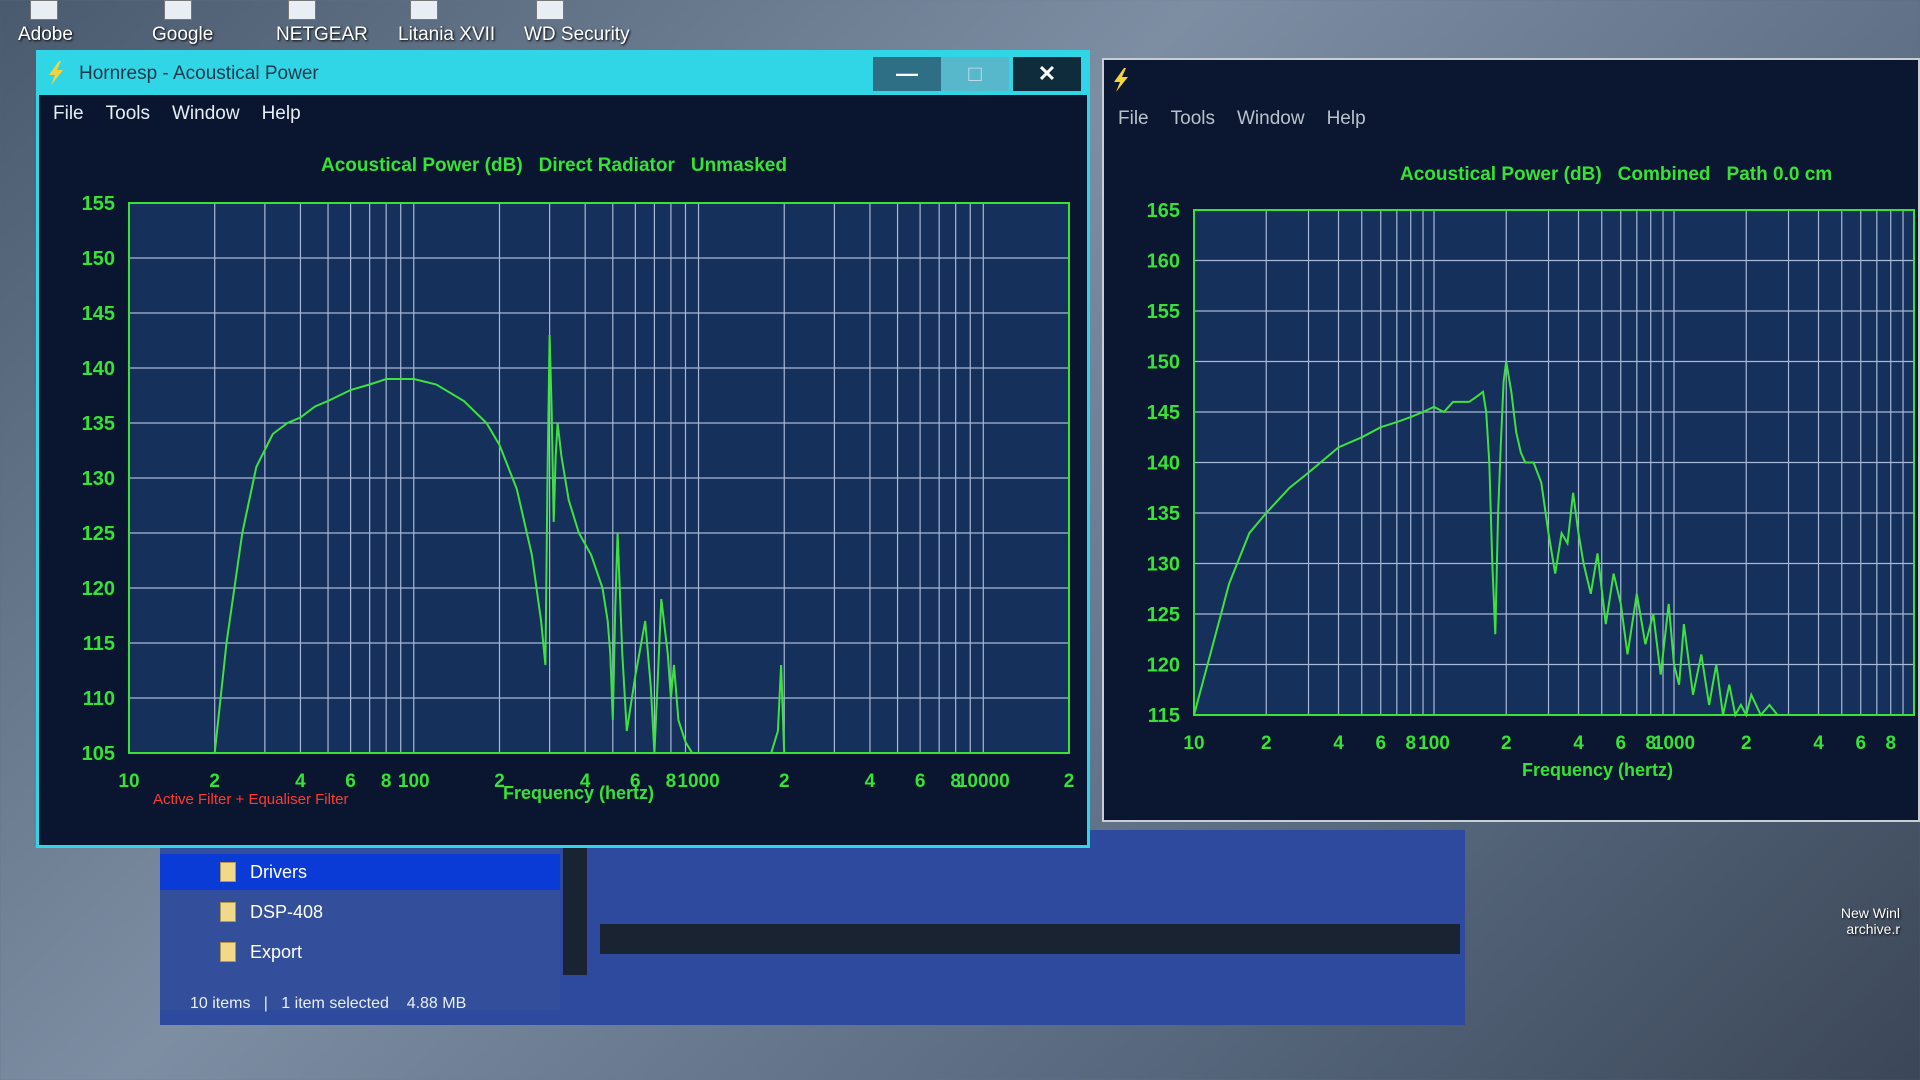 The height and width of the screenshot is (1080, 1920). I want to click on navigation-pane: Drivers DSP-408 Export, so click(360, 925).